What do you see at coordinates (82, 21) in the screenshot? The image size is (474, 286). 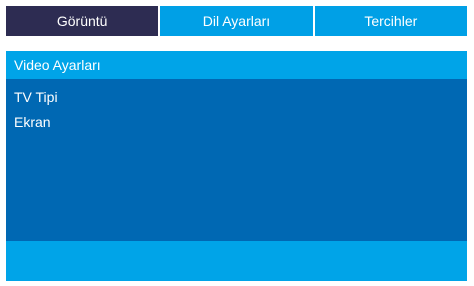 I see `tab-goruntu: Görüntü` at bounding box center [82, 21].